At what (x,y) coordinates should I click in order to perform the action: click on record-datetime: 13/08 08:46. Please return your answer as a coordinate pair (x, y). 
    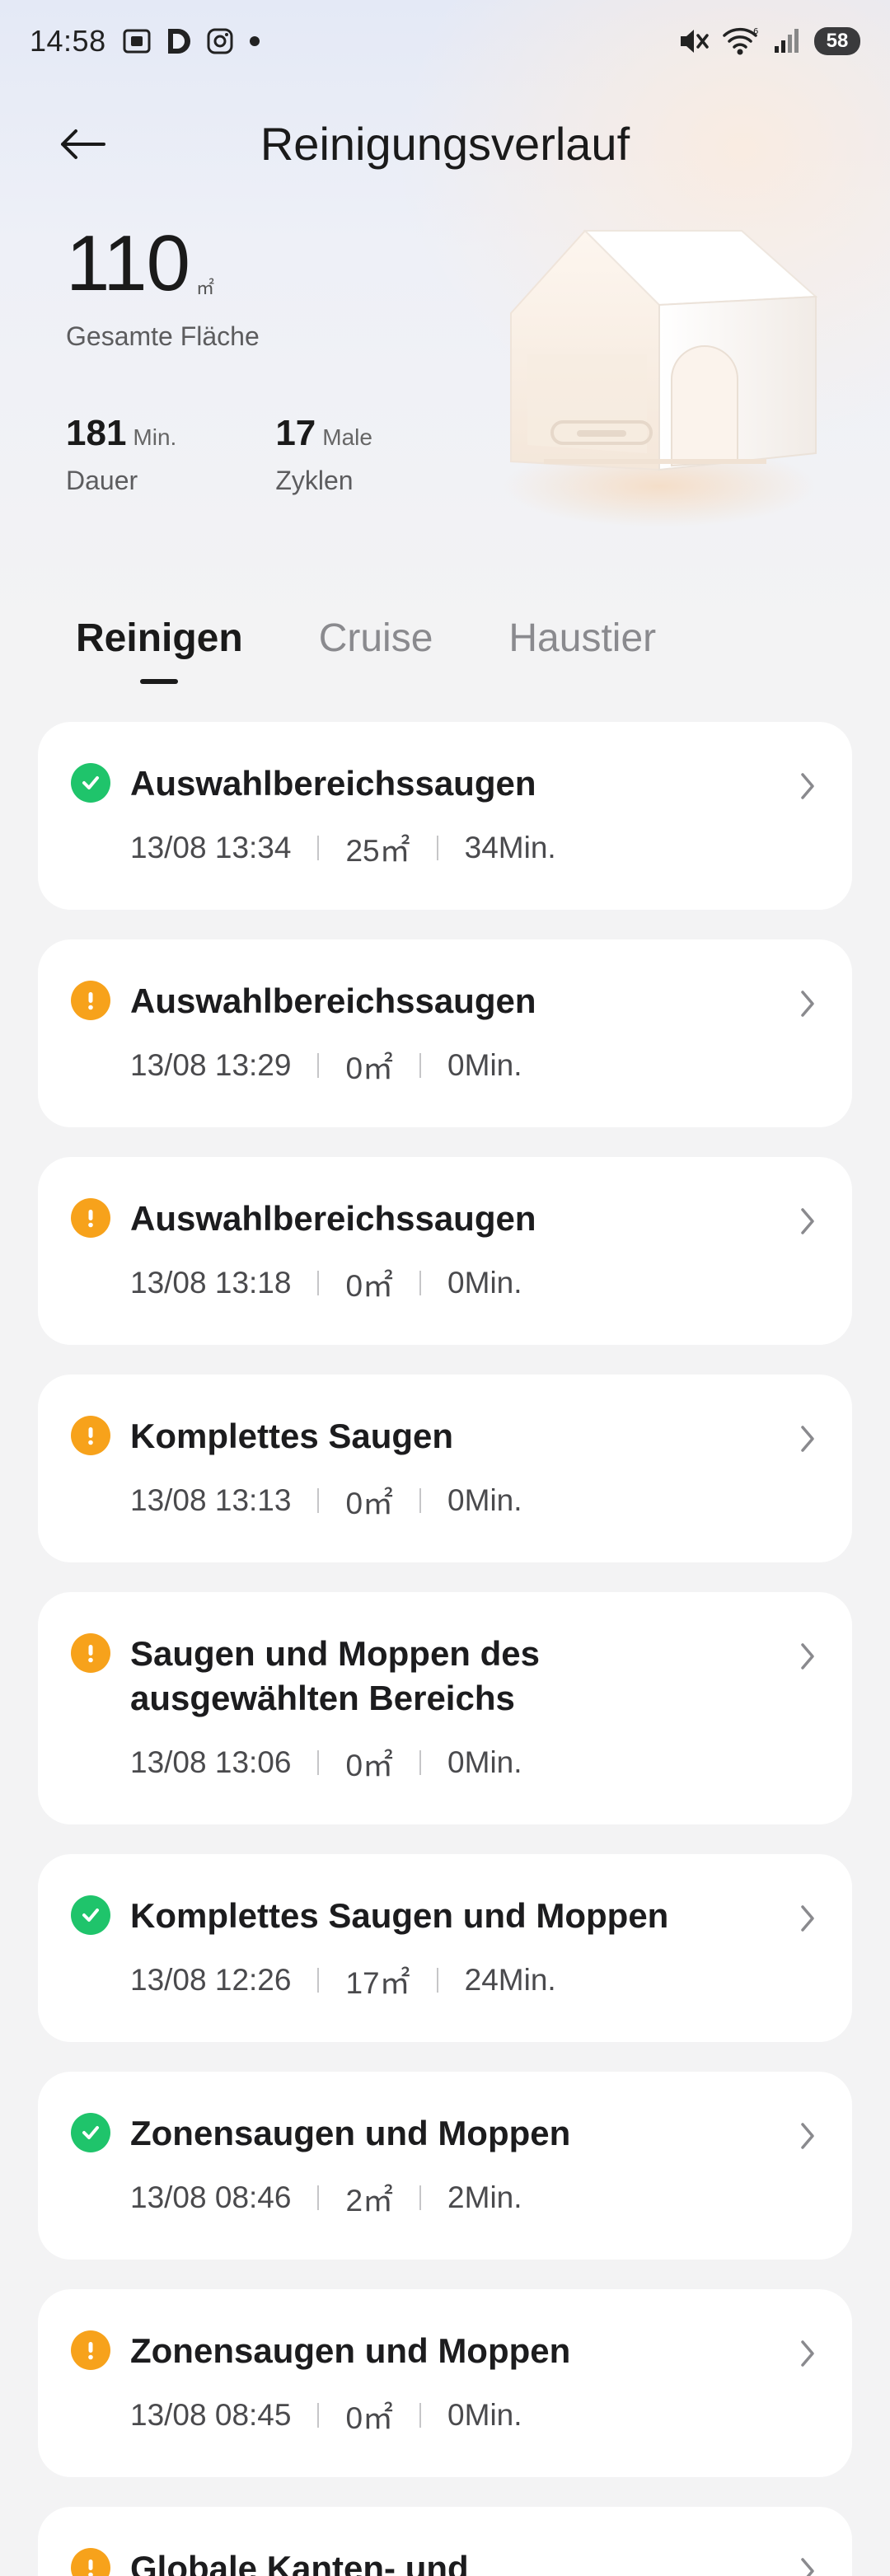
    Looking at the image, I should click on (211, 2197).